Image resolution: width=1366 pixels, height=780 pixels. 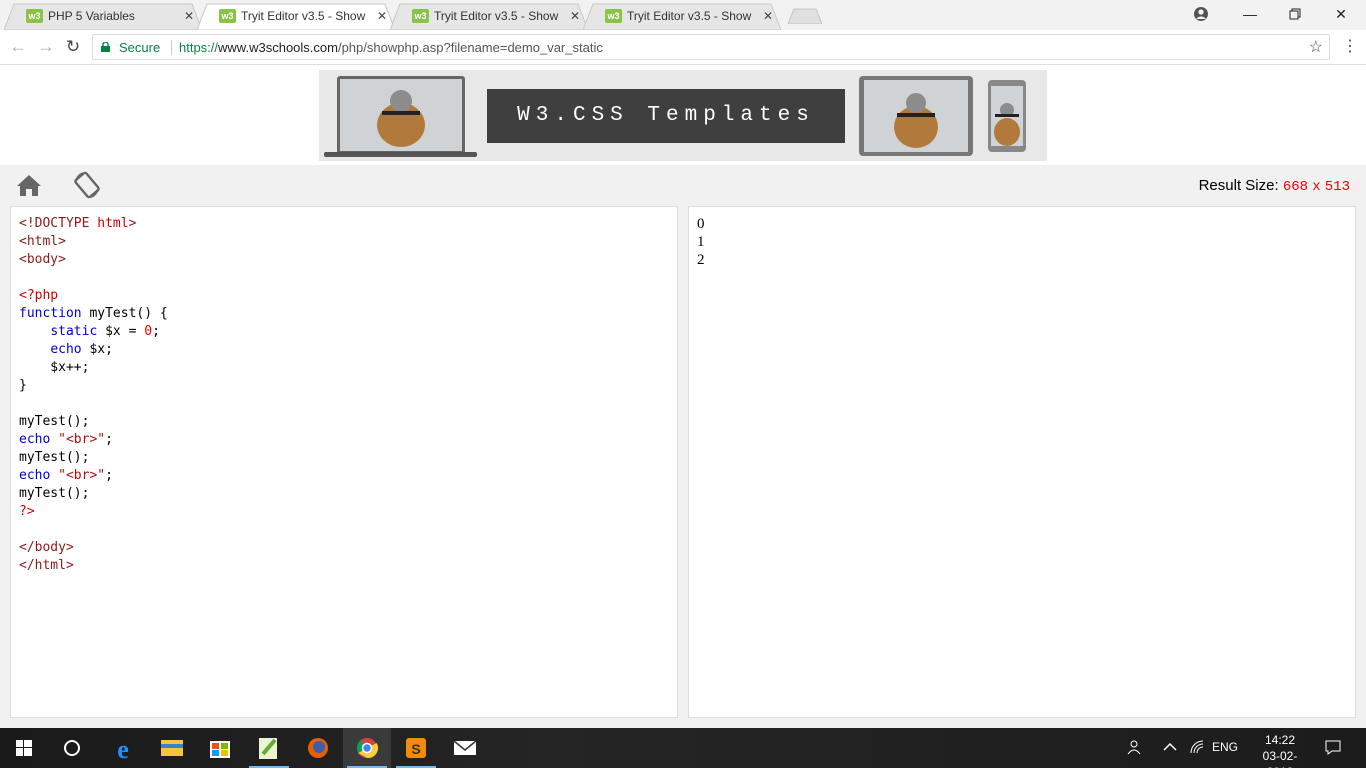 What do you see at coordinates (105, 47) in the screenshot?
I see `lock-icon` at bounding box center [105, 47].